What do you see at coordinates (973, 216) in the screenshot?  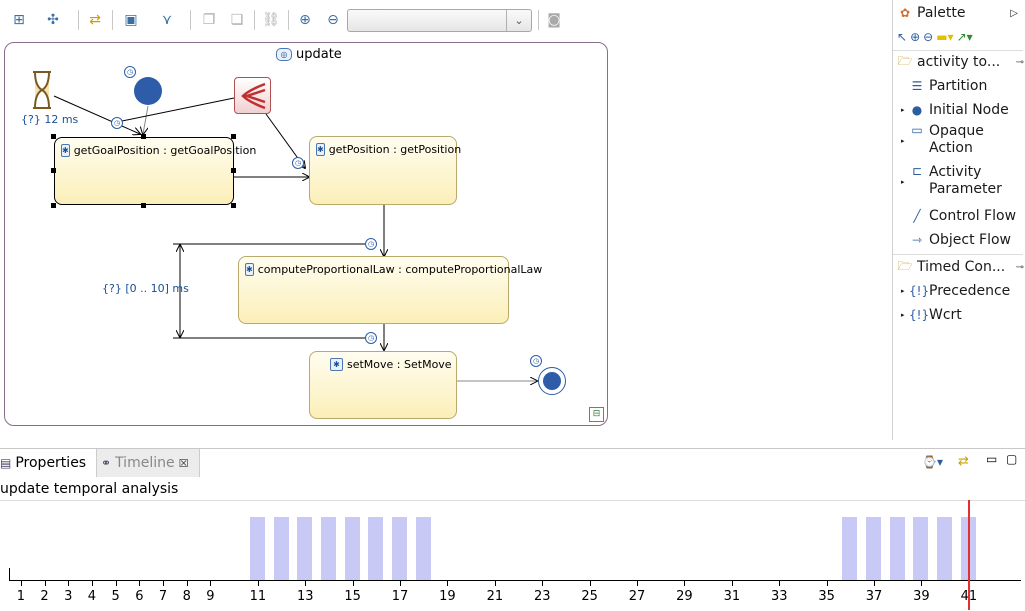 I see `palette-item-label: Control Flow` at bounding box center [973, 216].